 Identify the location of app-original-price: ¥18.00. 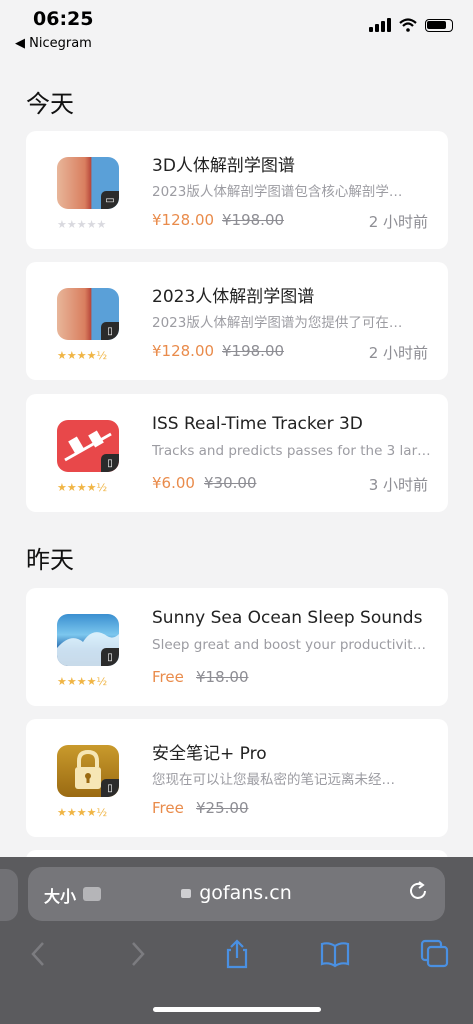
(222, 677).